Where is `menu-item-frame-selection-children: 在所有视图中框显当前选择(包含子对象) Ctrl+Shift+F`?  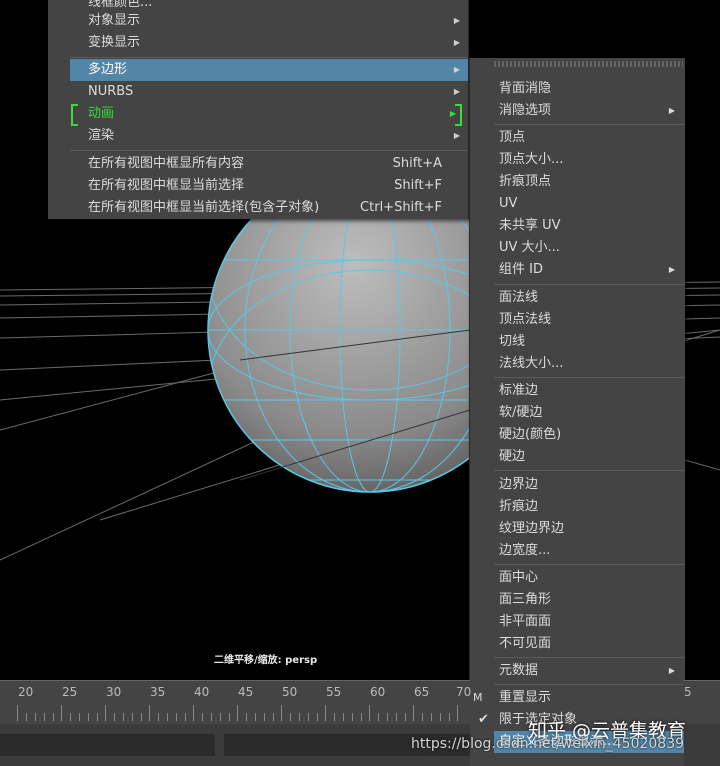
menu-item-frame-selection-children: 在所有视图中框显当前选择(包含子对象) Ctrl+Shift+F is located at coordinates (269, 208).